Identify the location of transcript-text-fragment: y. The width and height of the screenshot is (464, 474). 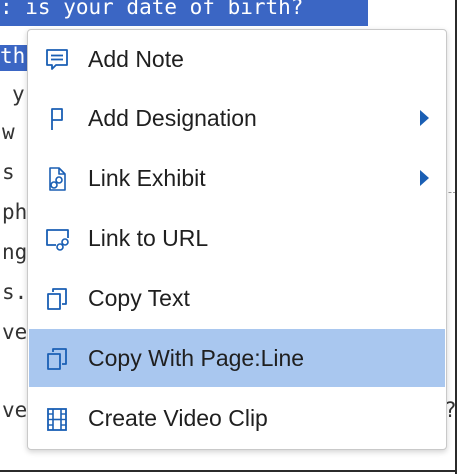
(18, 94).